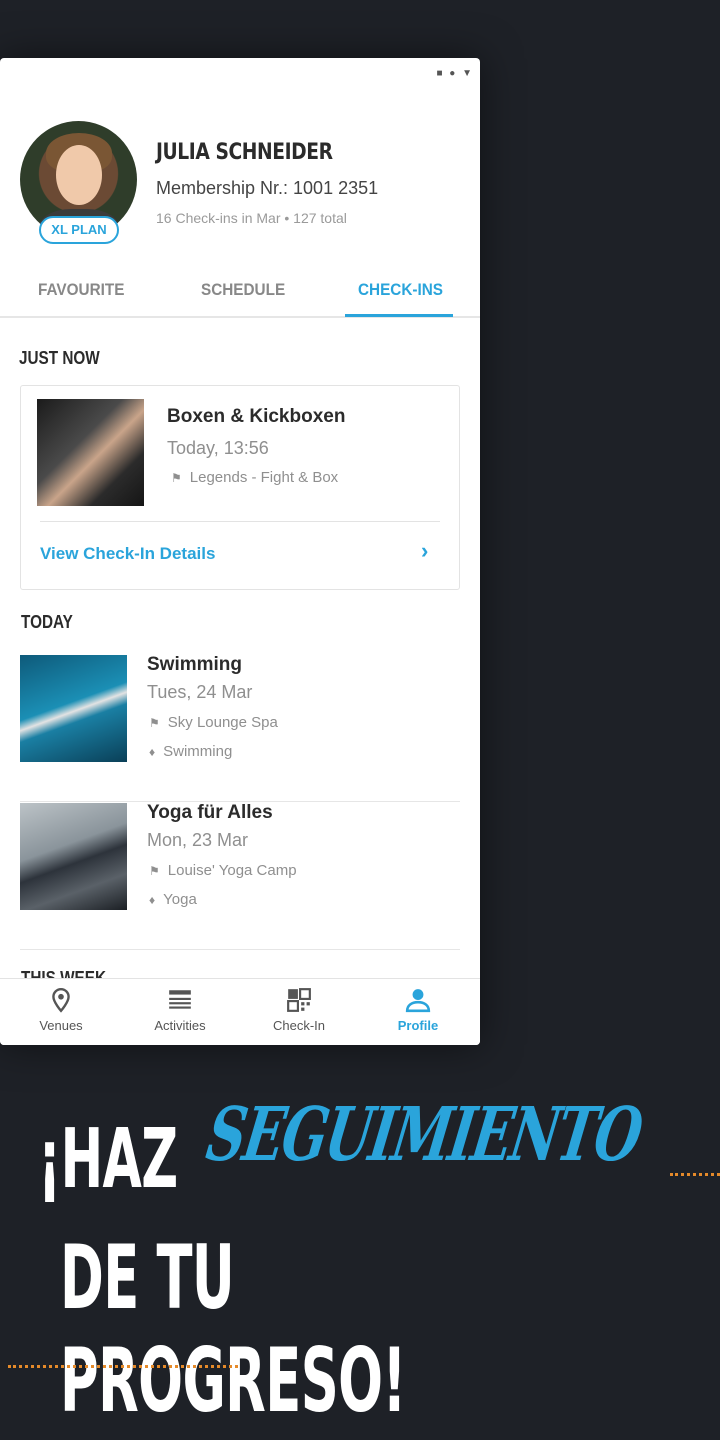 The height and width of the screenshot is (1440, 720). I want to click on chevron-right-icon: ›, so click(424, 551).